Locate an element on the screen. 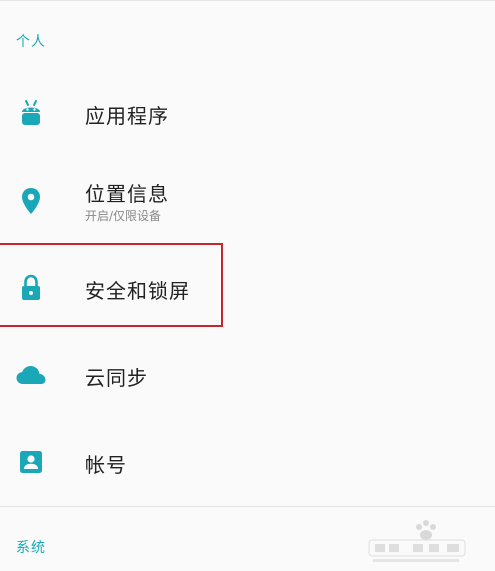  lock-icon is located at coordinates (31, 288).